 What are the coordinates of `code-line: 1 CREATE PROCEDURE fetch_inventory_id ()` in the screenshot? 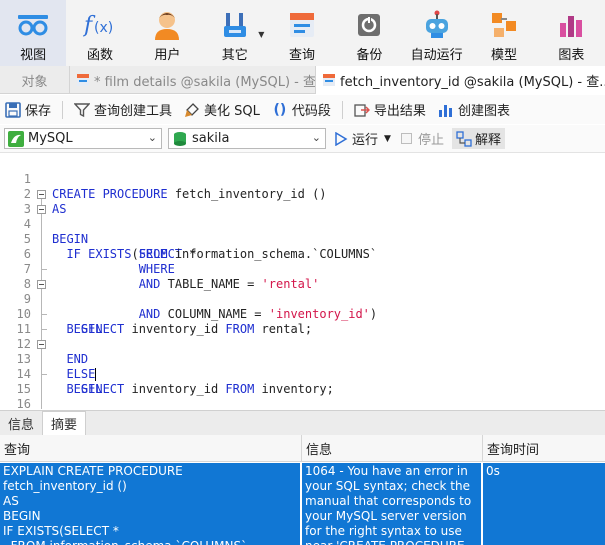 It's located at (302, 179).